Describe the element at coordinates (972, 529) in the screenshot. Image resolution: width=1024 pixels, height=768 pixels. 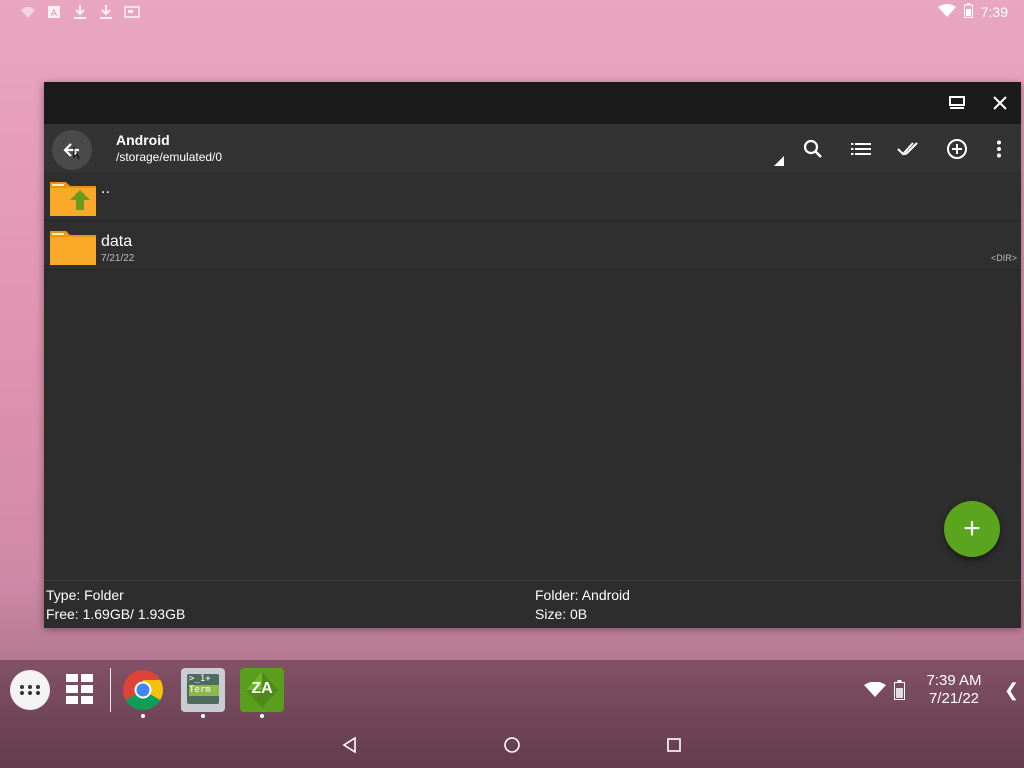
I see `add-fab-button: +` at that location.